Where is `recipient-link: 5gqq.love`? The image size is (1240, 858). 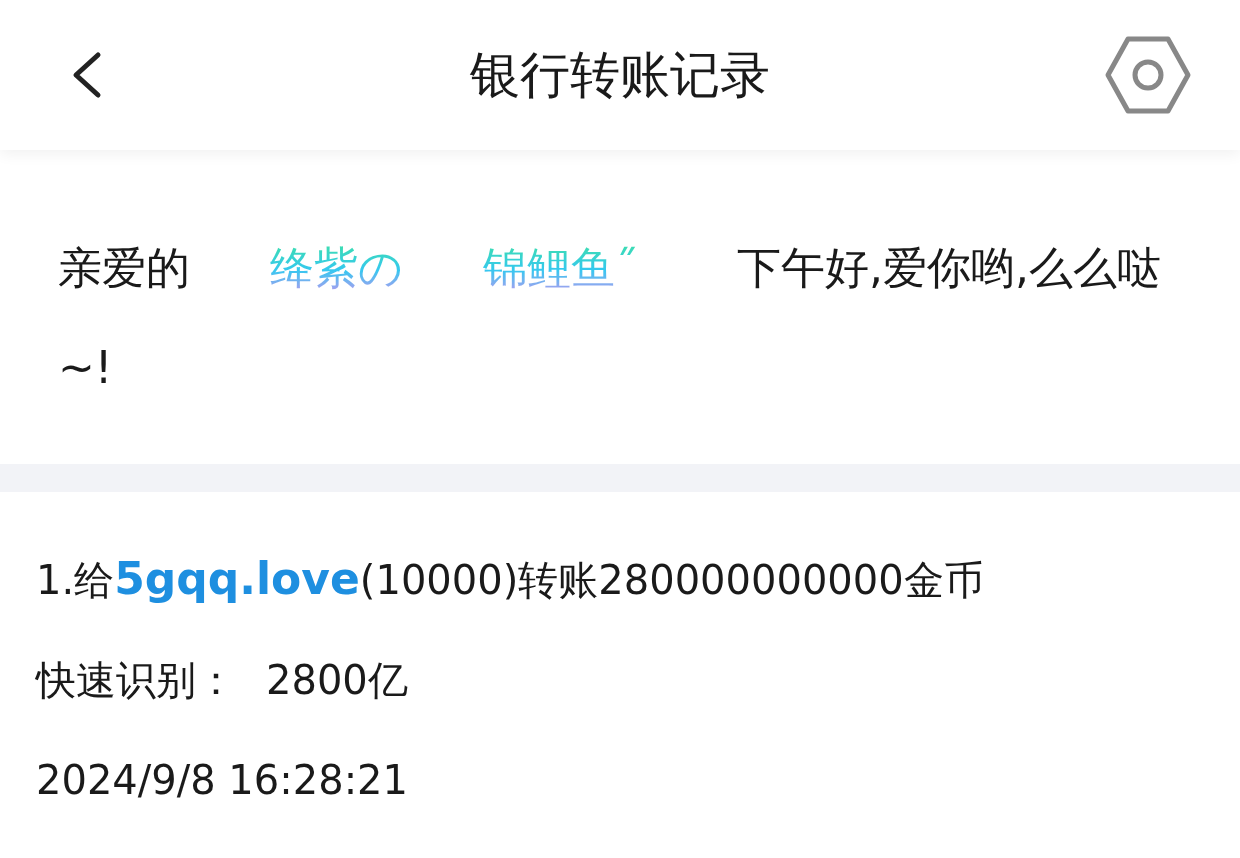 recipient-link: 5gqq.love is located at coordinates (237, 578).